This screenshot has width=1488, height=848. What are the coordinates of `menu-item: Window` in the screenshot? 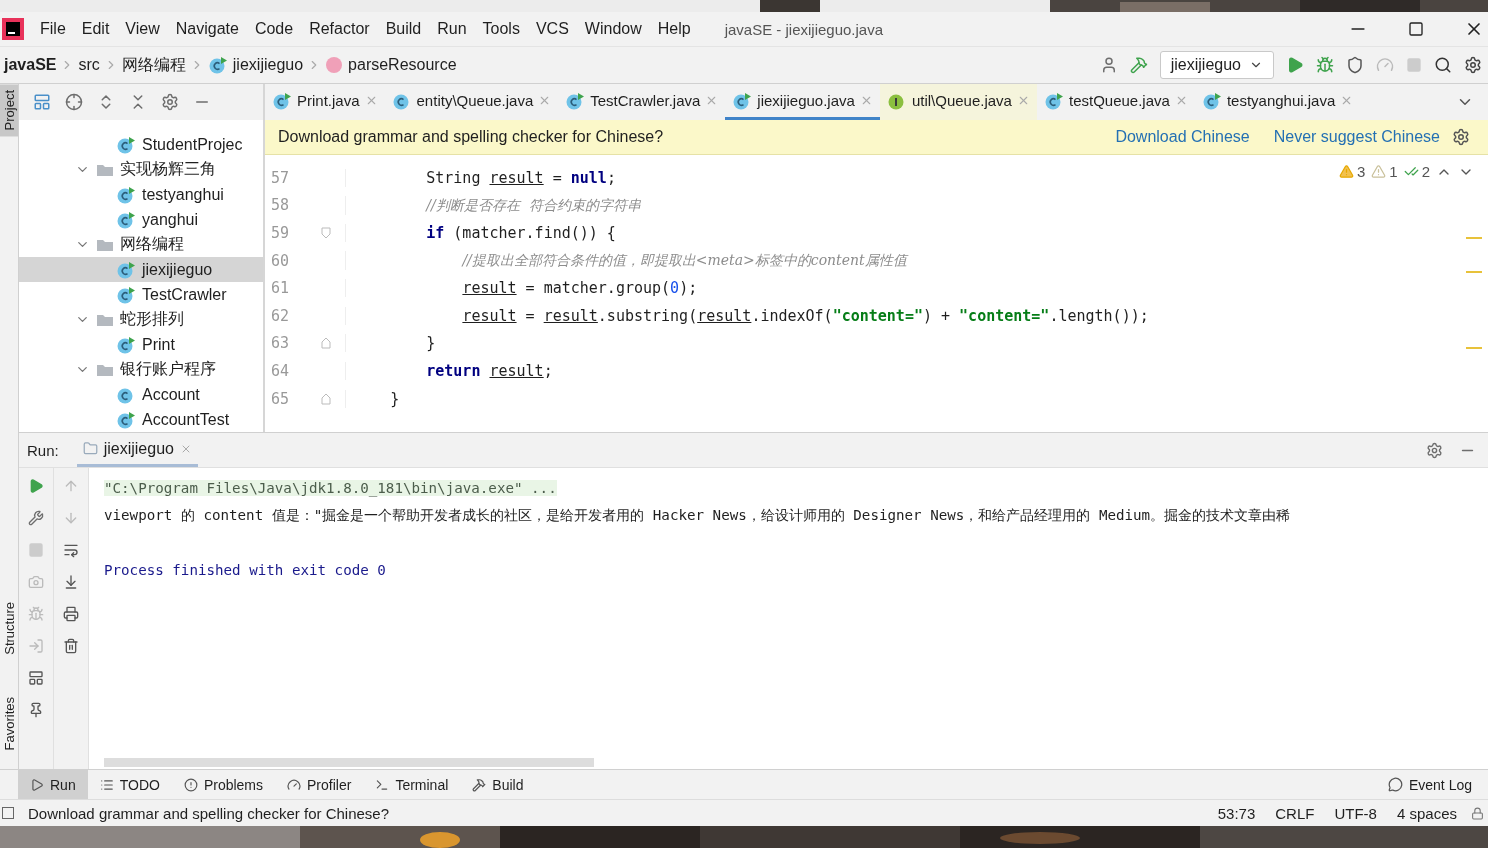 It's located at (613, 29).